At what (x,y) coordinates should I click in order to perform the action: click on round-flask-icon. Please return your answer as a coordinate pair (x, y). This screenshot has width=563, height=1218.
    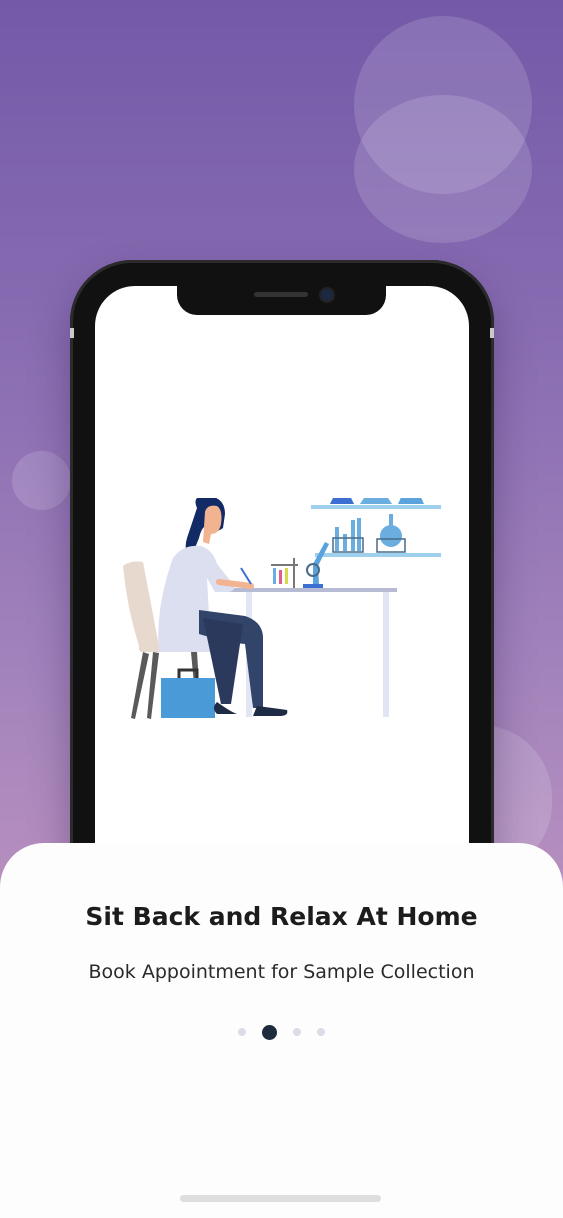
    Looking at the image, I should click on (391, 536).